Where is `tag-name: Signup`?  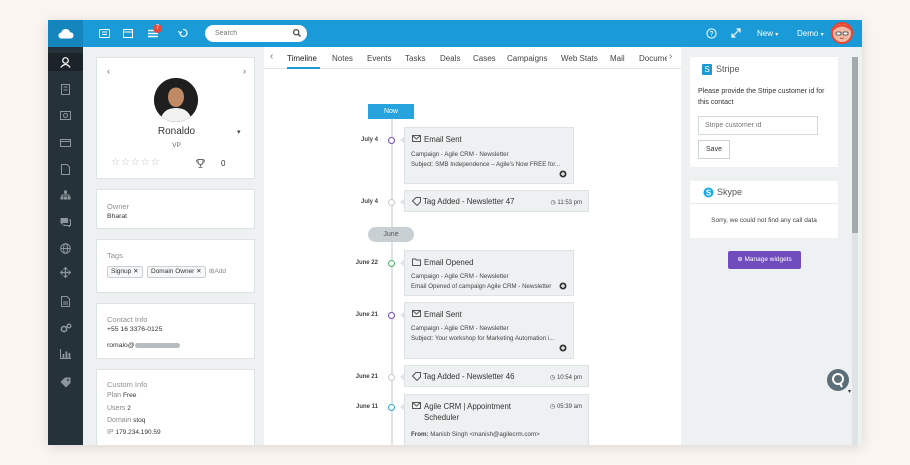 tag-name: Signup is located at coordinates (121, 271).